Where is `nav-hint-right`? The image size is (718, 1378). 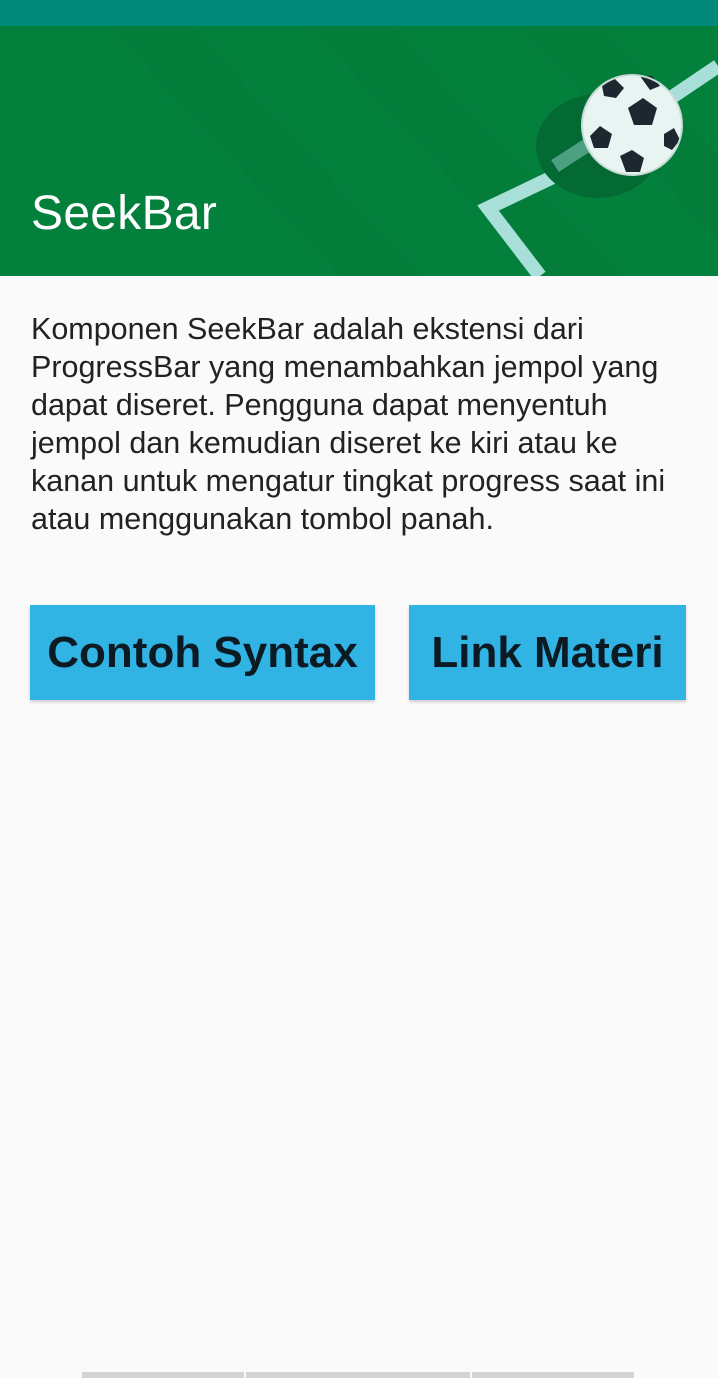 nav-hint-right is located at coordinates (553, 1375).